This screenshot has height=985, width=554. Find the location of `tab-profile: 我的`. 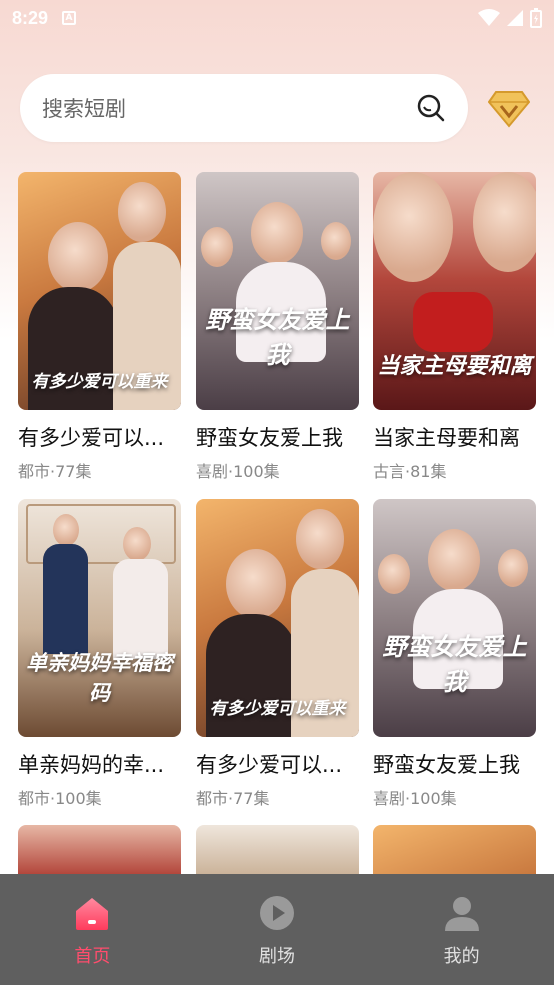

tab-profile: 我的 is located at coordinates (461, 929).